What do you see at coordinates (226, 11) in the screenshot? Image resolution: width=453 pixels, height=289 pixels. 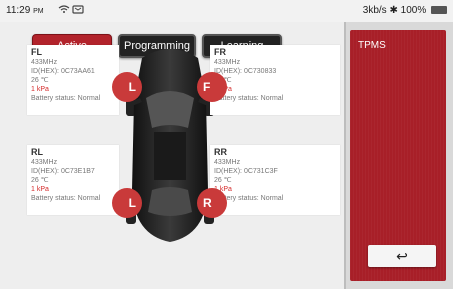 I see `status-bar: 11:29 PM 3kb/s ✱ 100%` at bounding box center [226, 11].